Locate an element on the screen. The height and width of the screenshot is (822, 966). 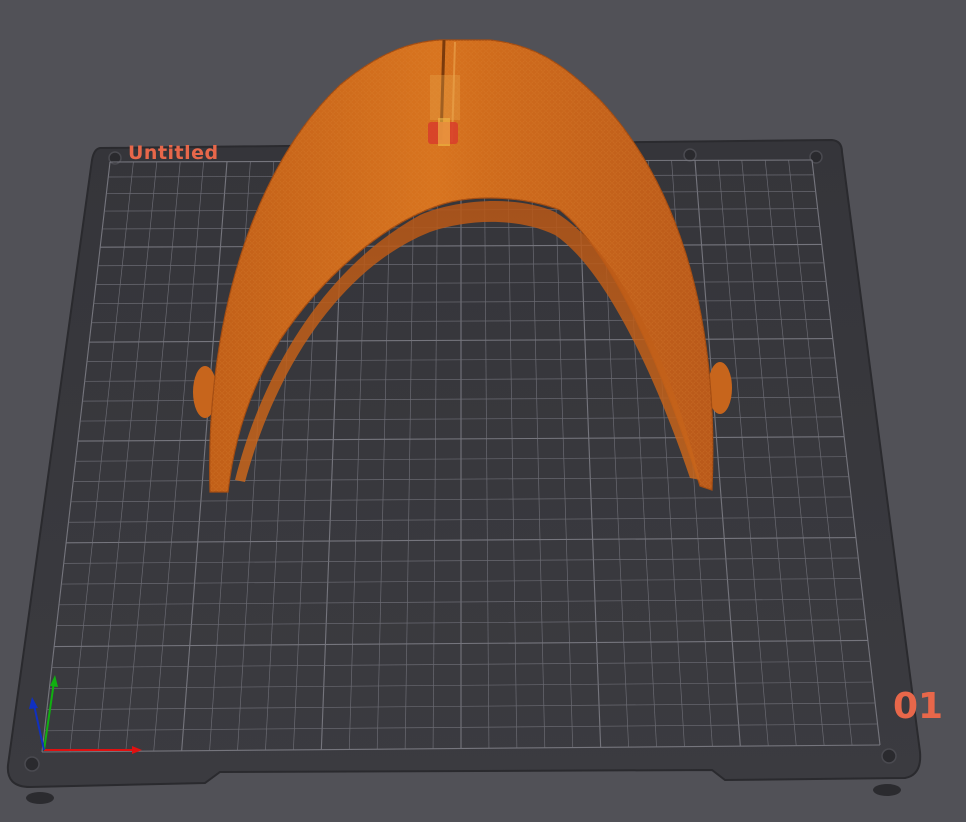
plate-number-label: 01 is located at coordinates (918, 706).